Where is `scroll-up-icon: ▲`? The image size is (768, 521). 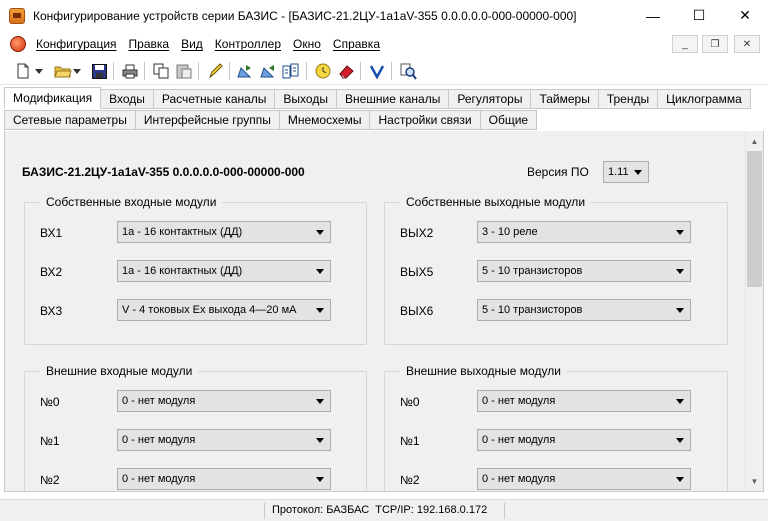 scroll-up-icon: ▲ is located at coordinates (754, 141).